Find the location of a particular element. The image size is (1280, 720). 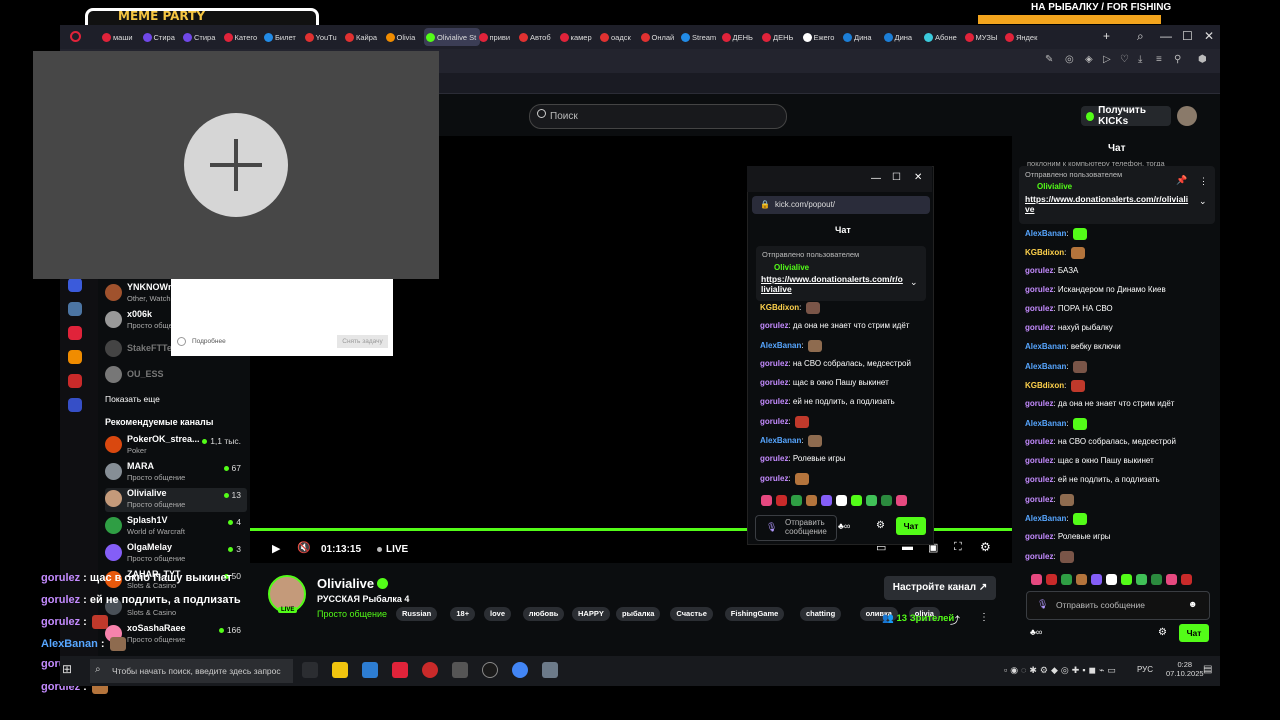

player-icon: ▷ is located at coordinates (1107, 59).